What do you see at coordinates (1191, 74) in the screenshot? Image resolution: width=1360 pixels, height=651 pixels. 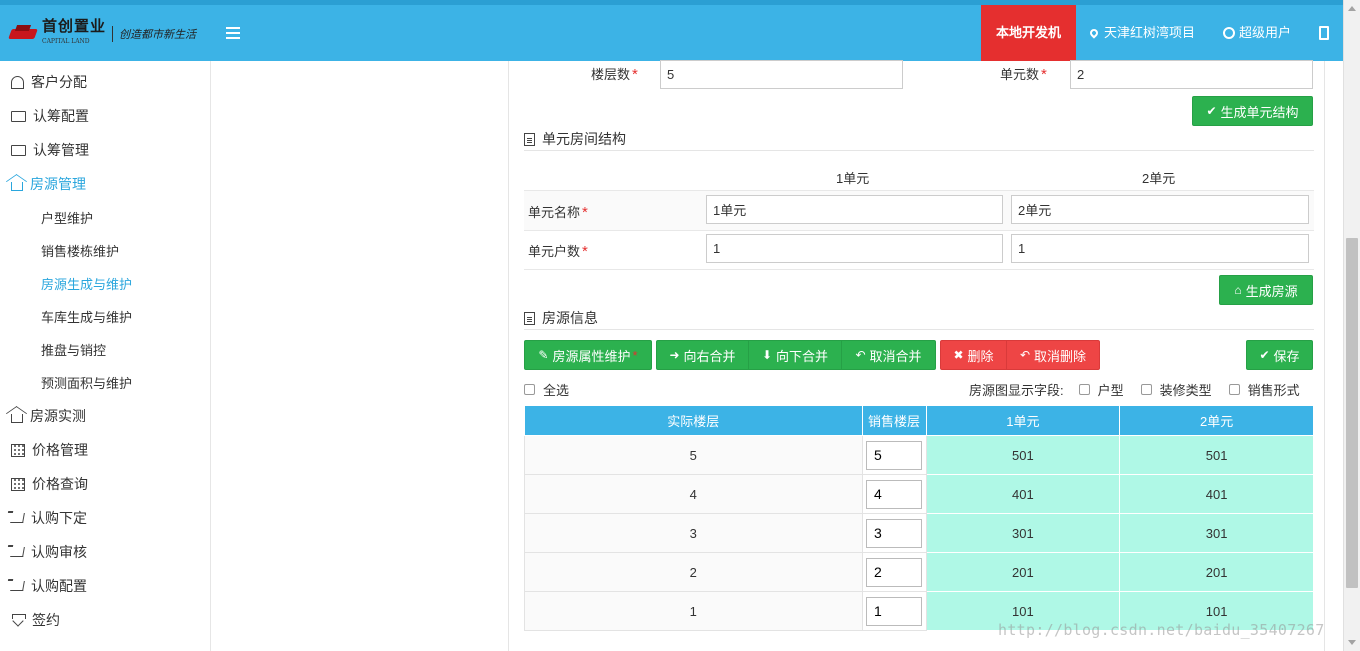 I see `units-input` at bounding box center [1191, 74].